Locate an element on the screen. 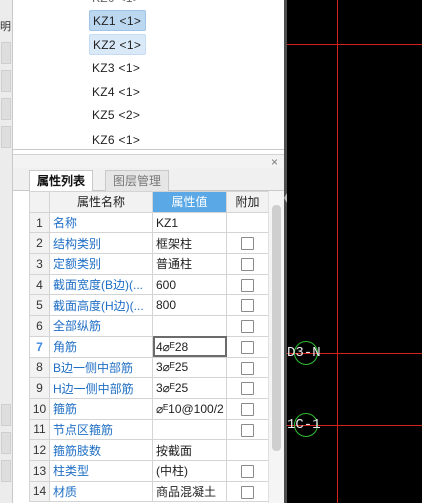 The image size is (422, 503). property-row: 8 B边一侧中部筋 3⌀ᴱ25 is located at coordinates (149, 367).